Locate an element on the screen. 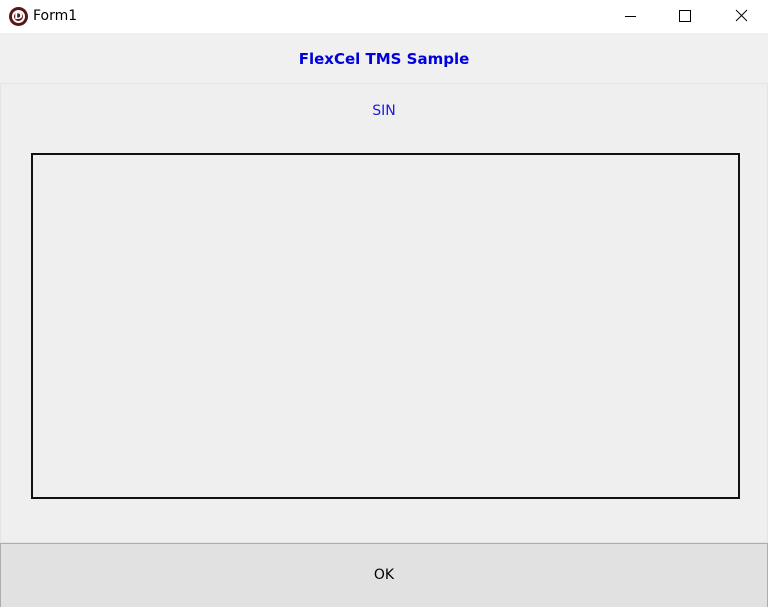 Image resolution: width=768 pixels, height=607 pixels. minimize-button is located at coordinates (630, 16).